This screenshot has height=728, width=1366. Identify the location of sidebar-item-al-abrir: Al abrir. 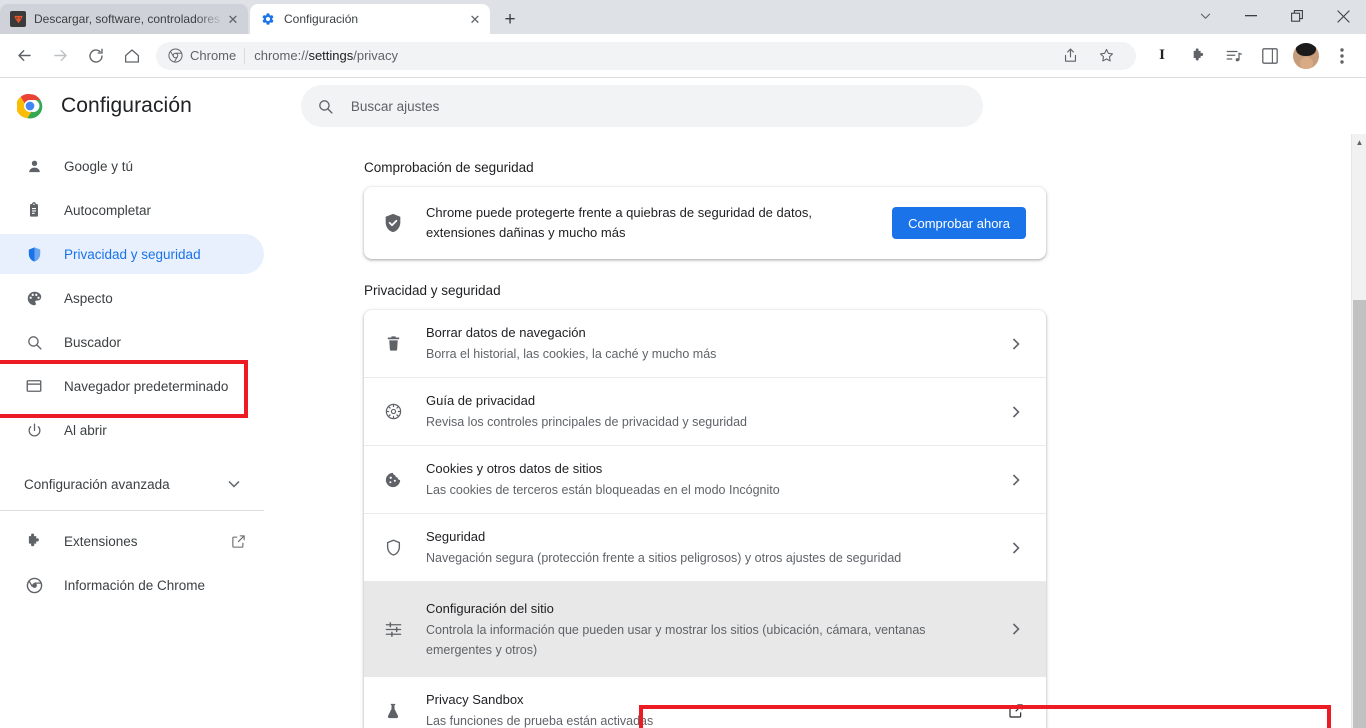
(132, 430).